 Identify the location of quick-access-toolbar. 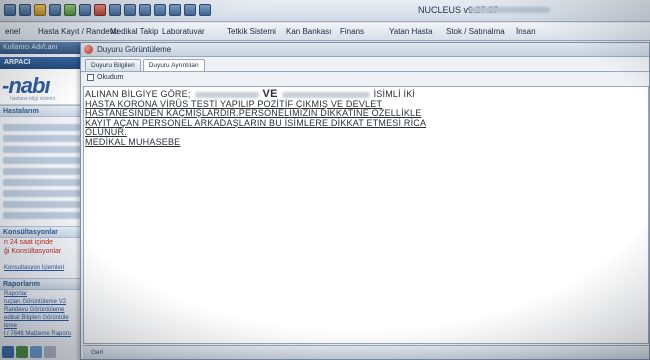
(107, 10).